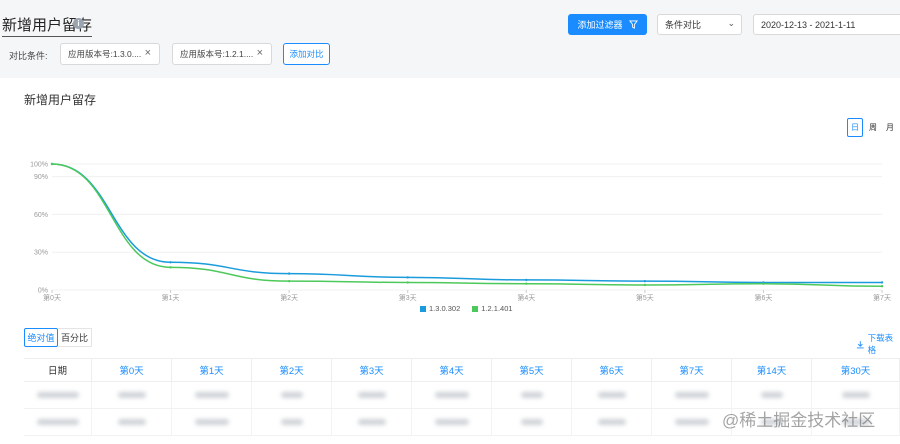 This screenshot has height=444, width=900. I want to click on table-header-cell: 第4天, so click(452, 370).